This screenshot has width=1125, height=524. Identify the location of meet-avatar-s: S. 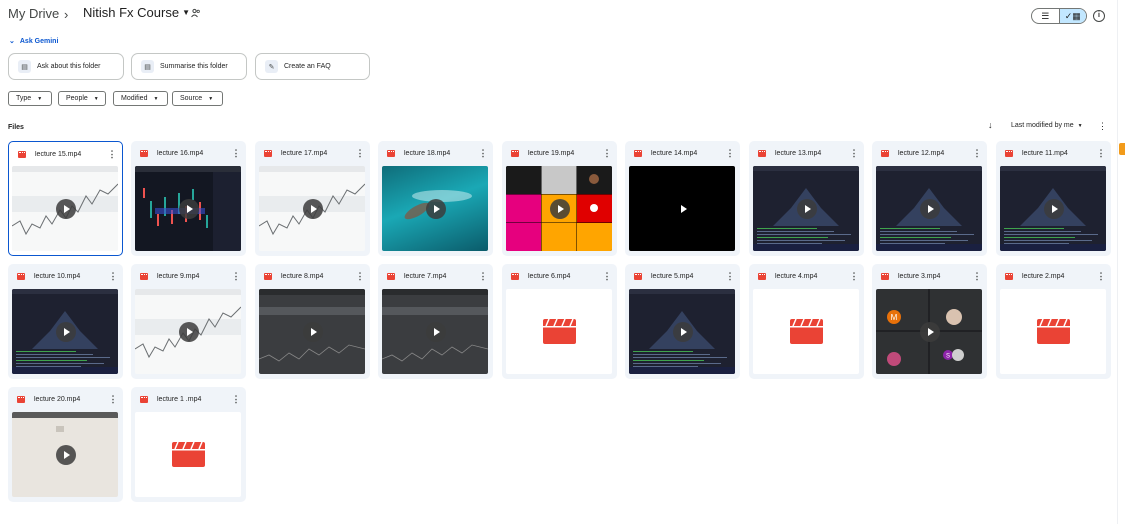
(948, 357).